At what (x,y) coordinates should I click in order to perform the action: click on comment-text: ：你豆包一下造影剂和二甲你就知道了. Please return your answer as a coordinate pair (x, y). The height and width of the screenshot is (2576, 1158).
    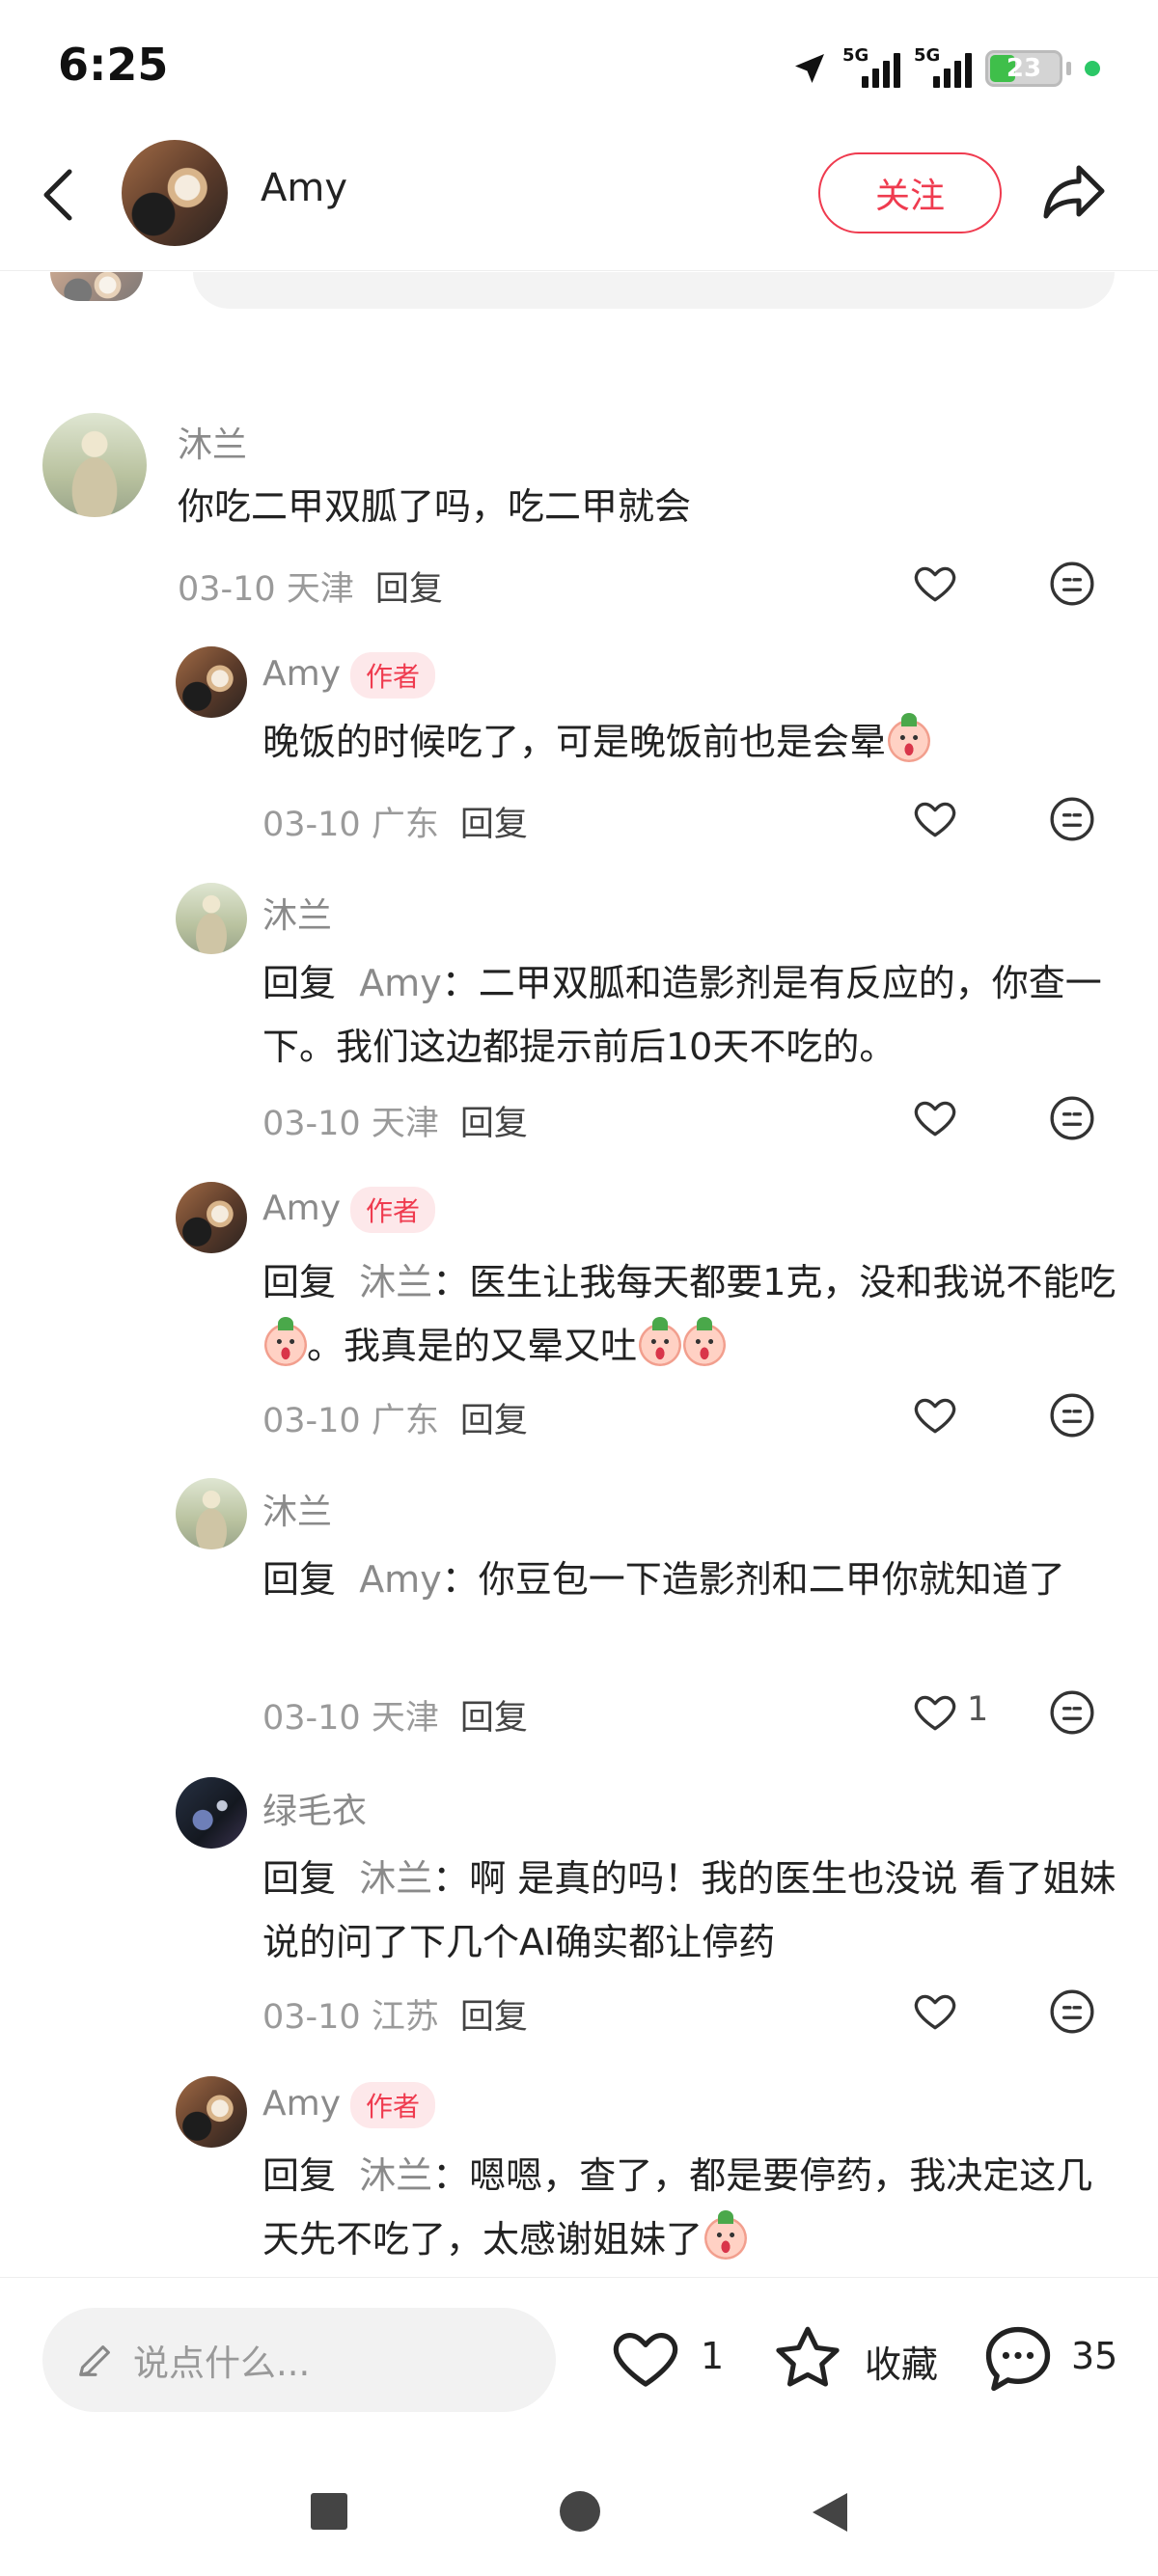
    Looking at the image, I should click on (753, 1580).